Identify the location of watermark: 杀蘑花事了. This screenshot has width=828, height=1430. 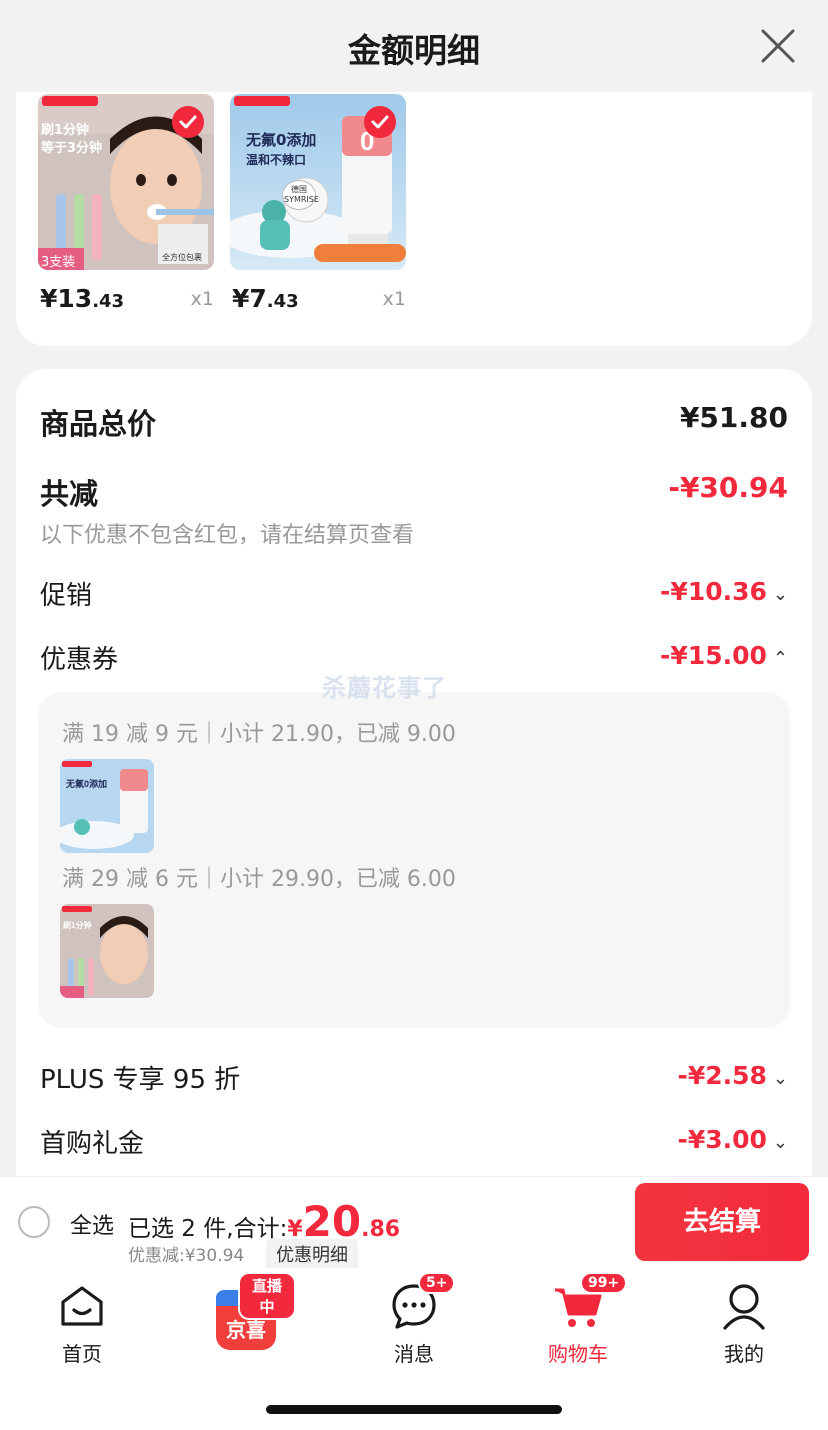
(384, 688).